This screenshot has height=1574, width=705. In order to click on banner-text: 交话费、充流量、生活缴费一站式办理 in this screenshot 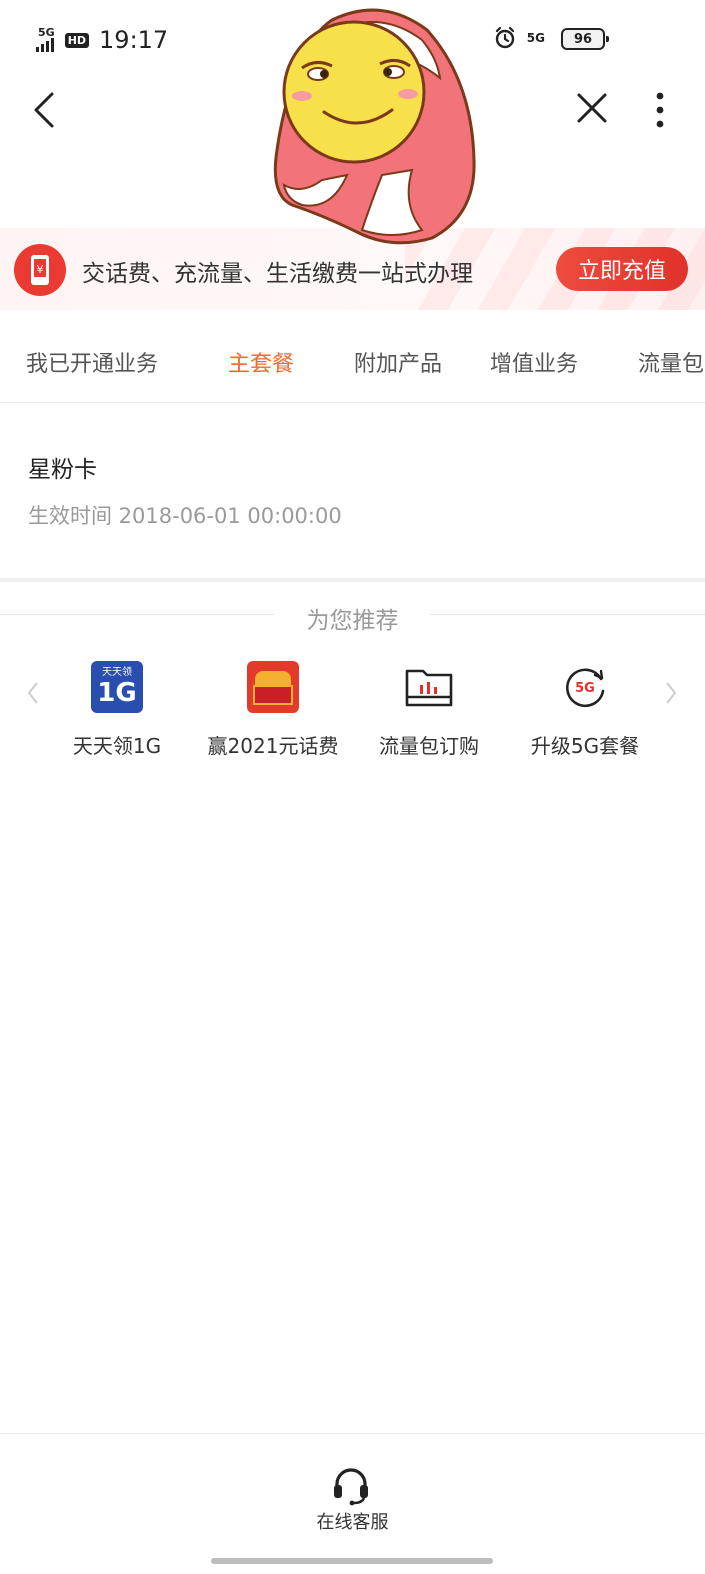, I will do `click(277, 274)`.